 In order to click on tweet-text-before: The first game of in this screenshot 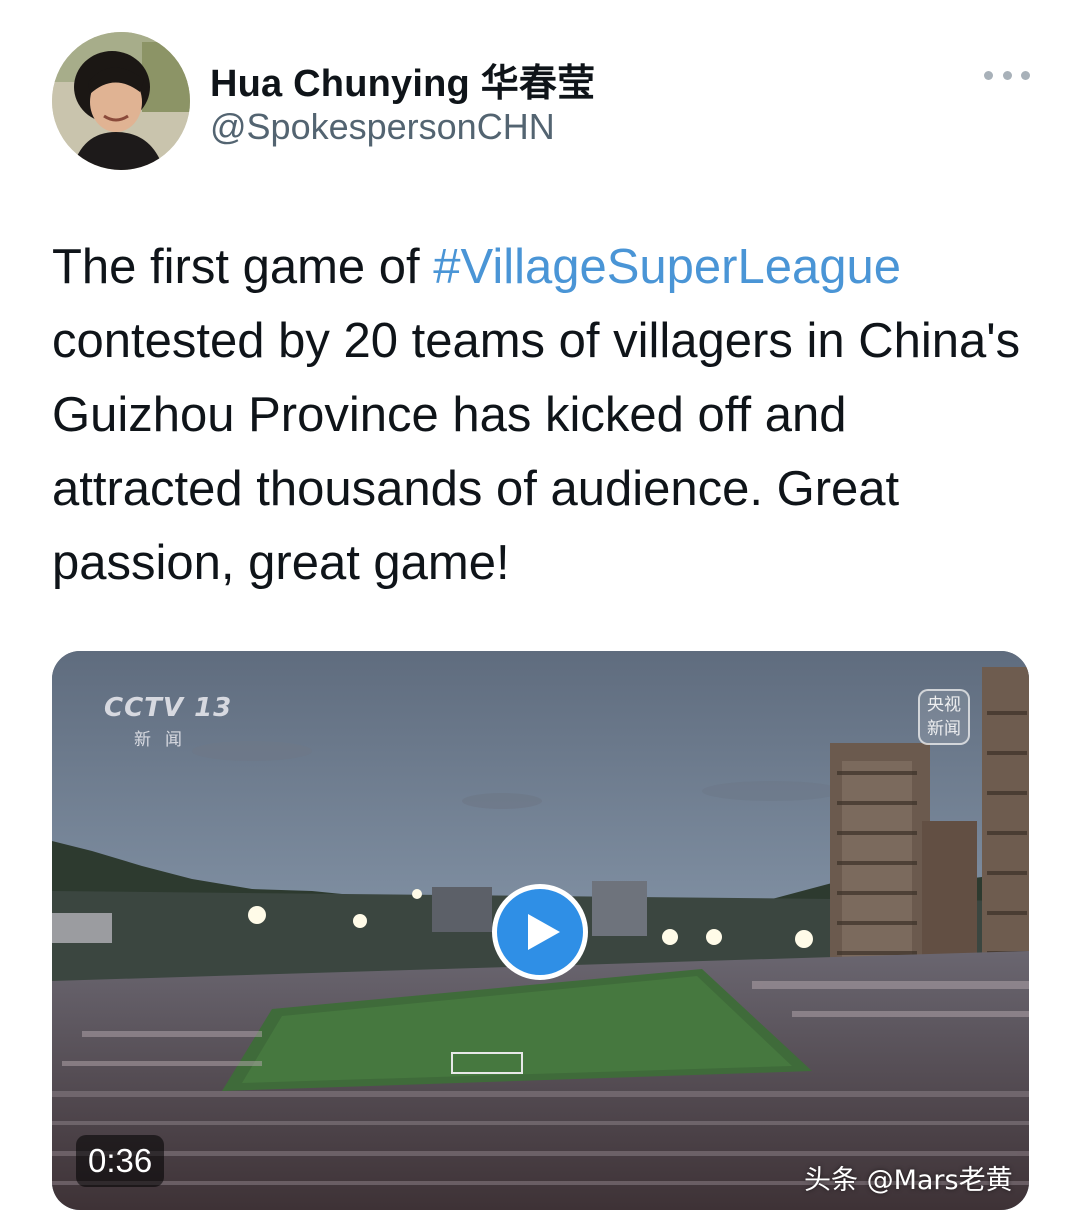, I will do `click(243, 267)`.